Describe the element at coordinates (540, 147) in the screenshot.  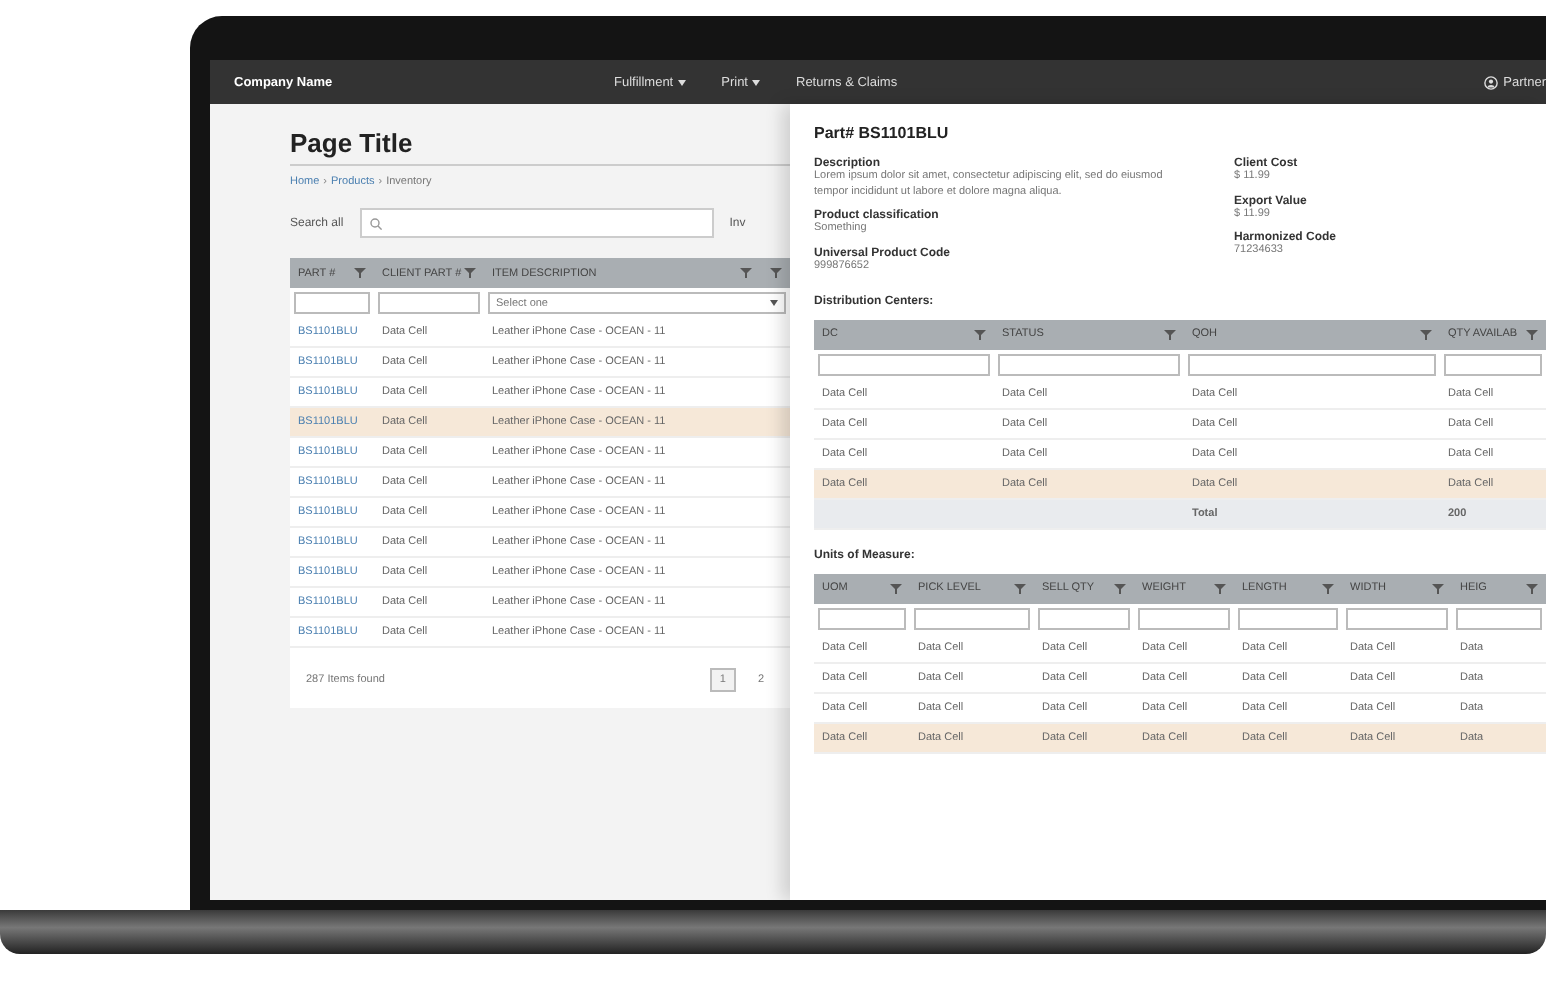
I see `page-title: Page Title` at that location.